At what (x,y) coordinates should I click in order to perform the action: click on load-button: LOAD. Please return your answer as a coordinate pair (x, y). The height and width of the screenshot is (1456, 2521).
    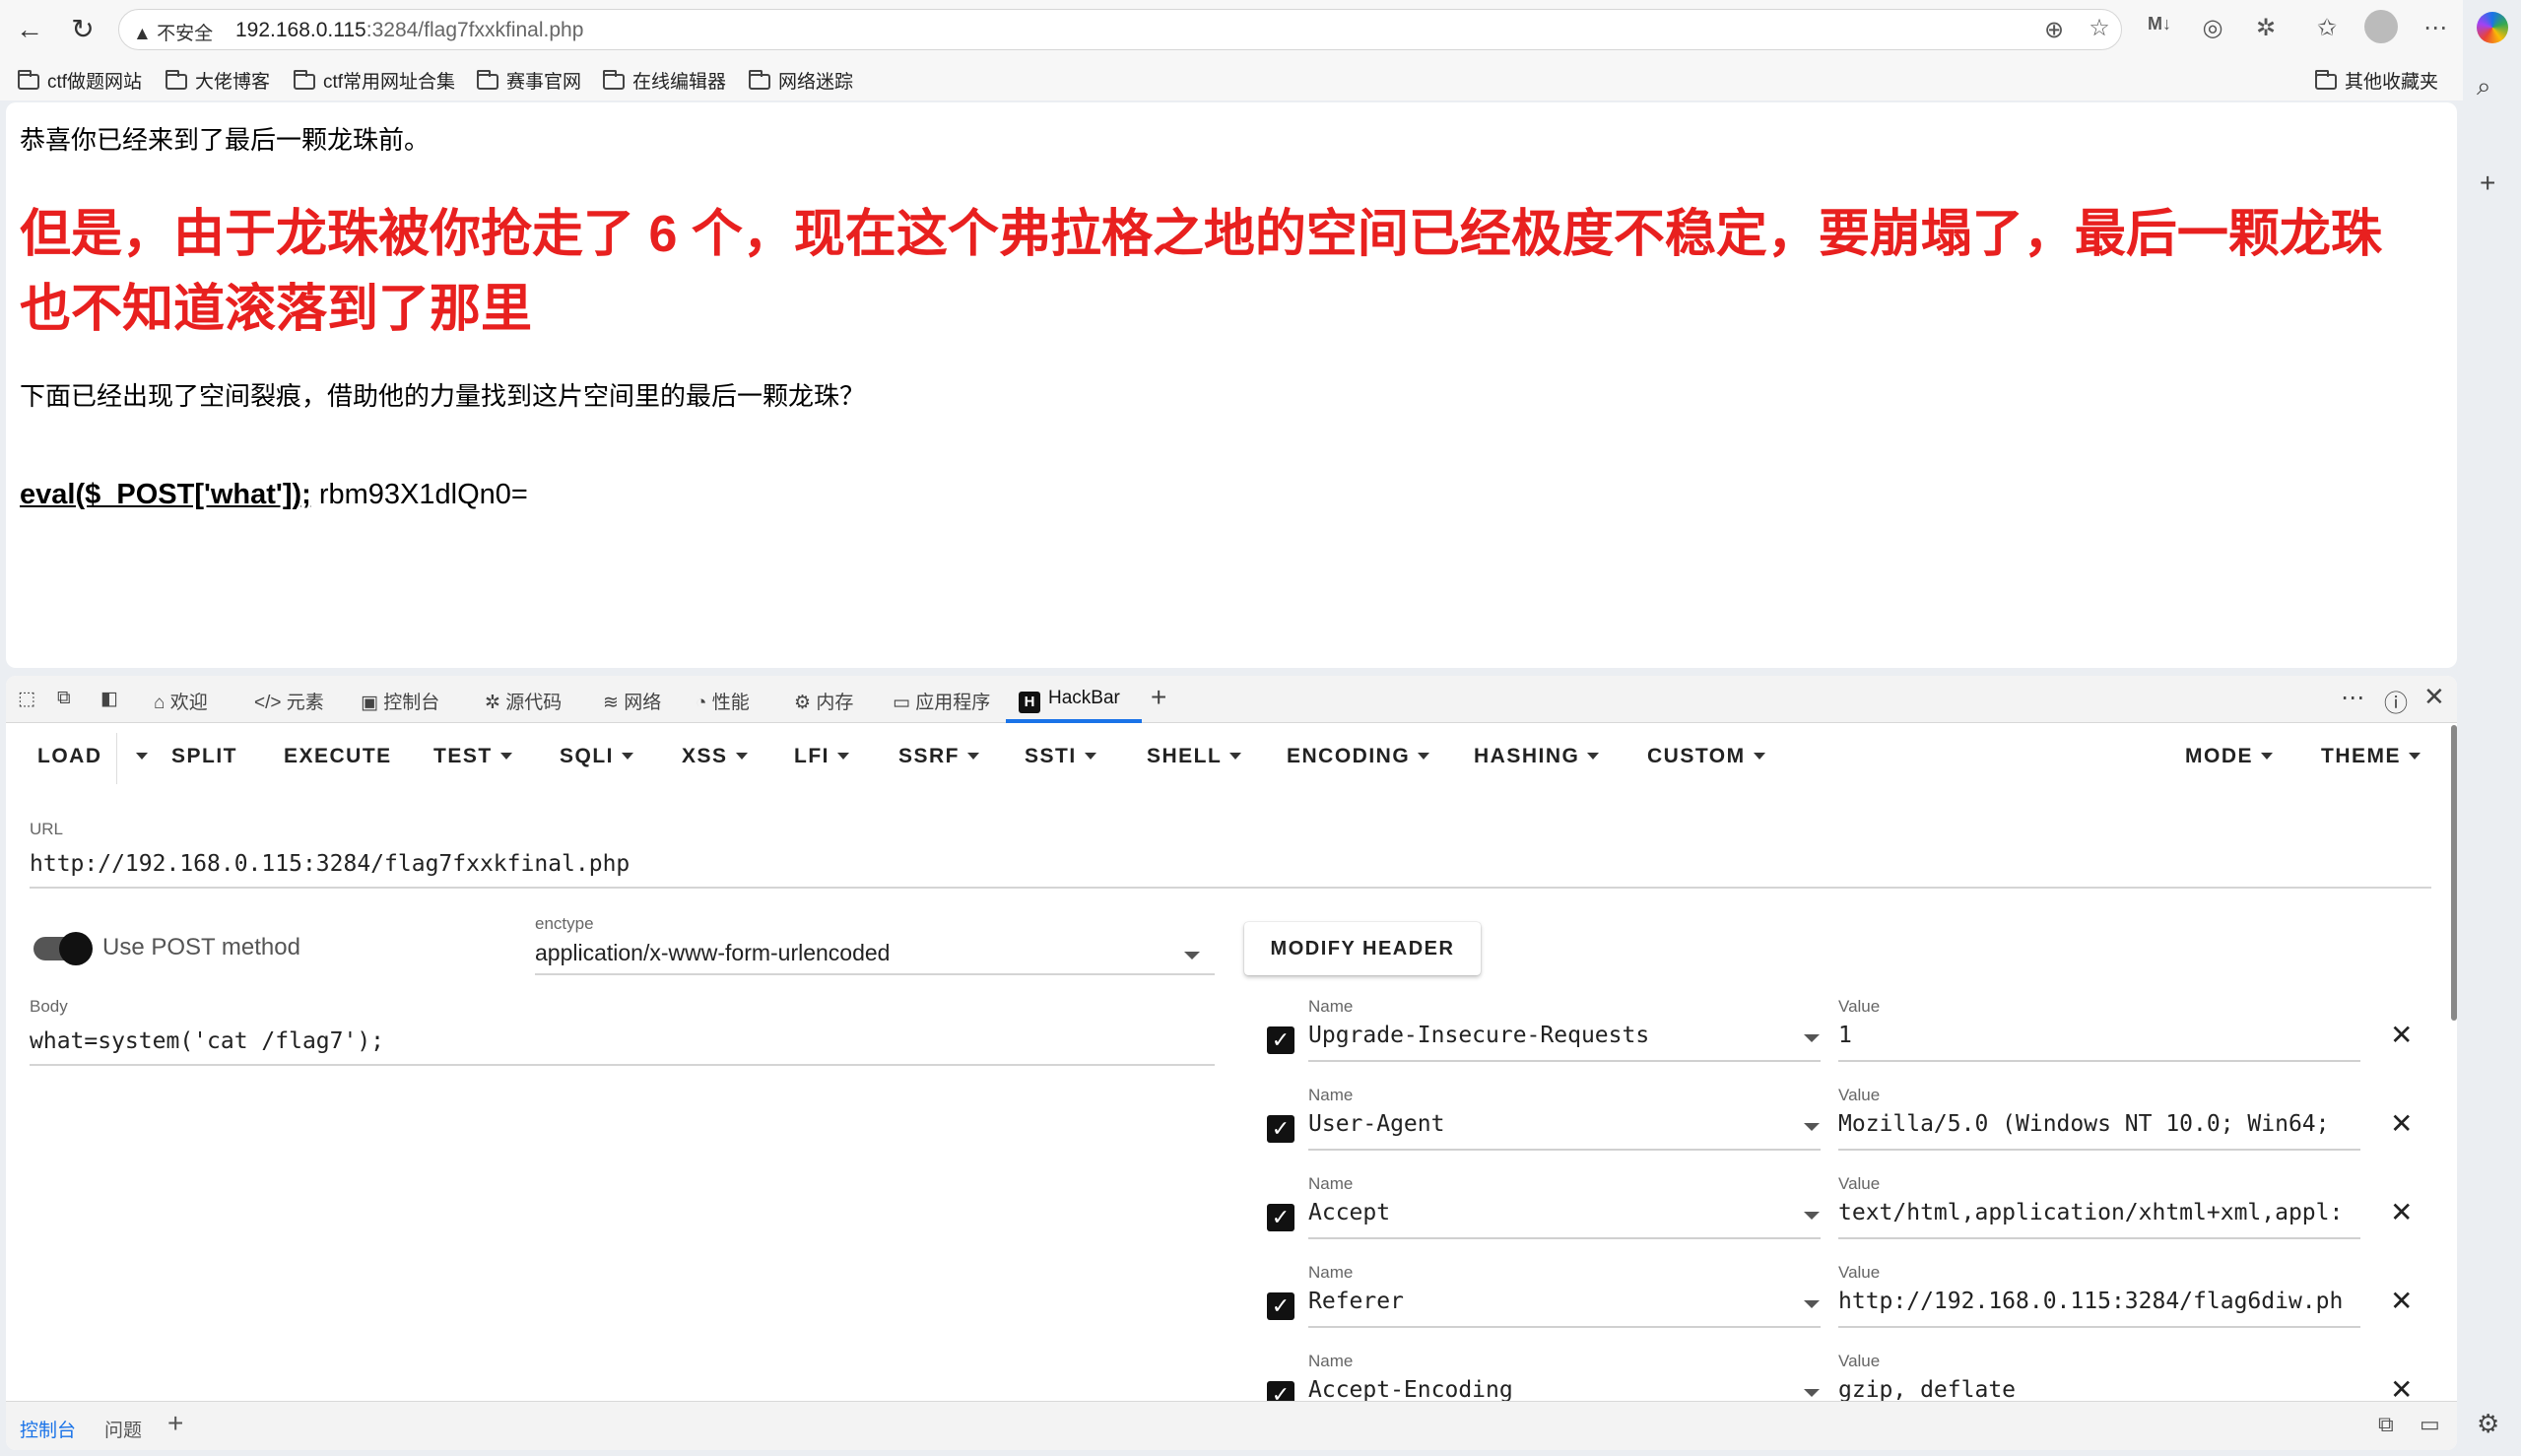
    Looking at the image, I should click on (69, 756).